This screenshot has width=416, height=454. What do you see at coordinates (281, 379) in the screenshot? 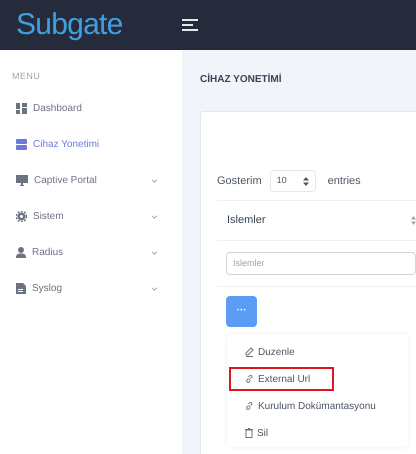
I see `menu-item: External Url` at bounding box center [281, 379].